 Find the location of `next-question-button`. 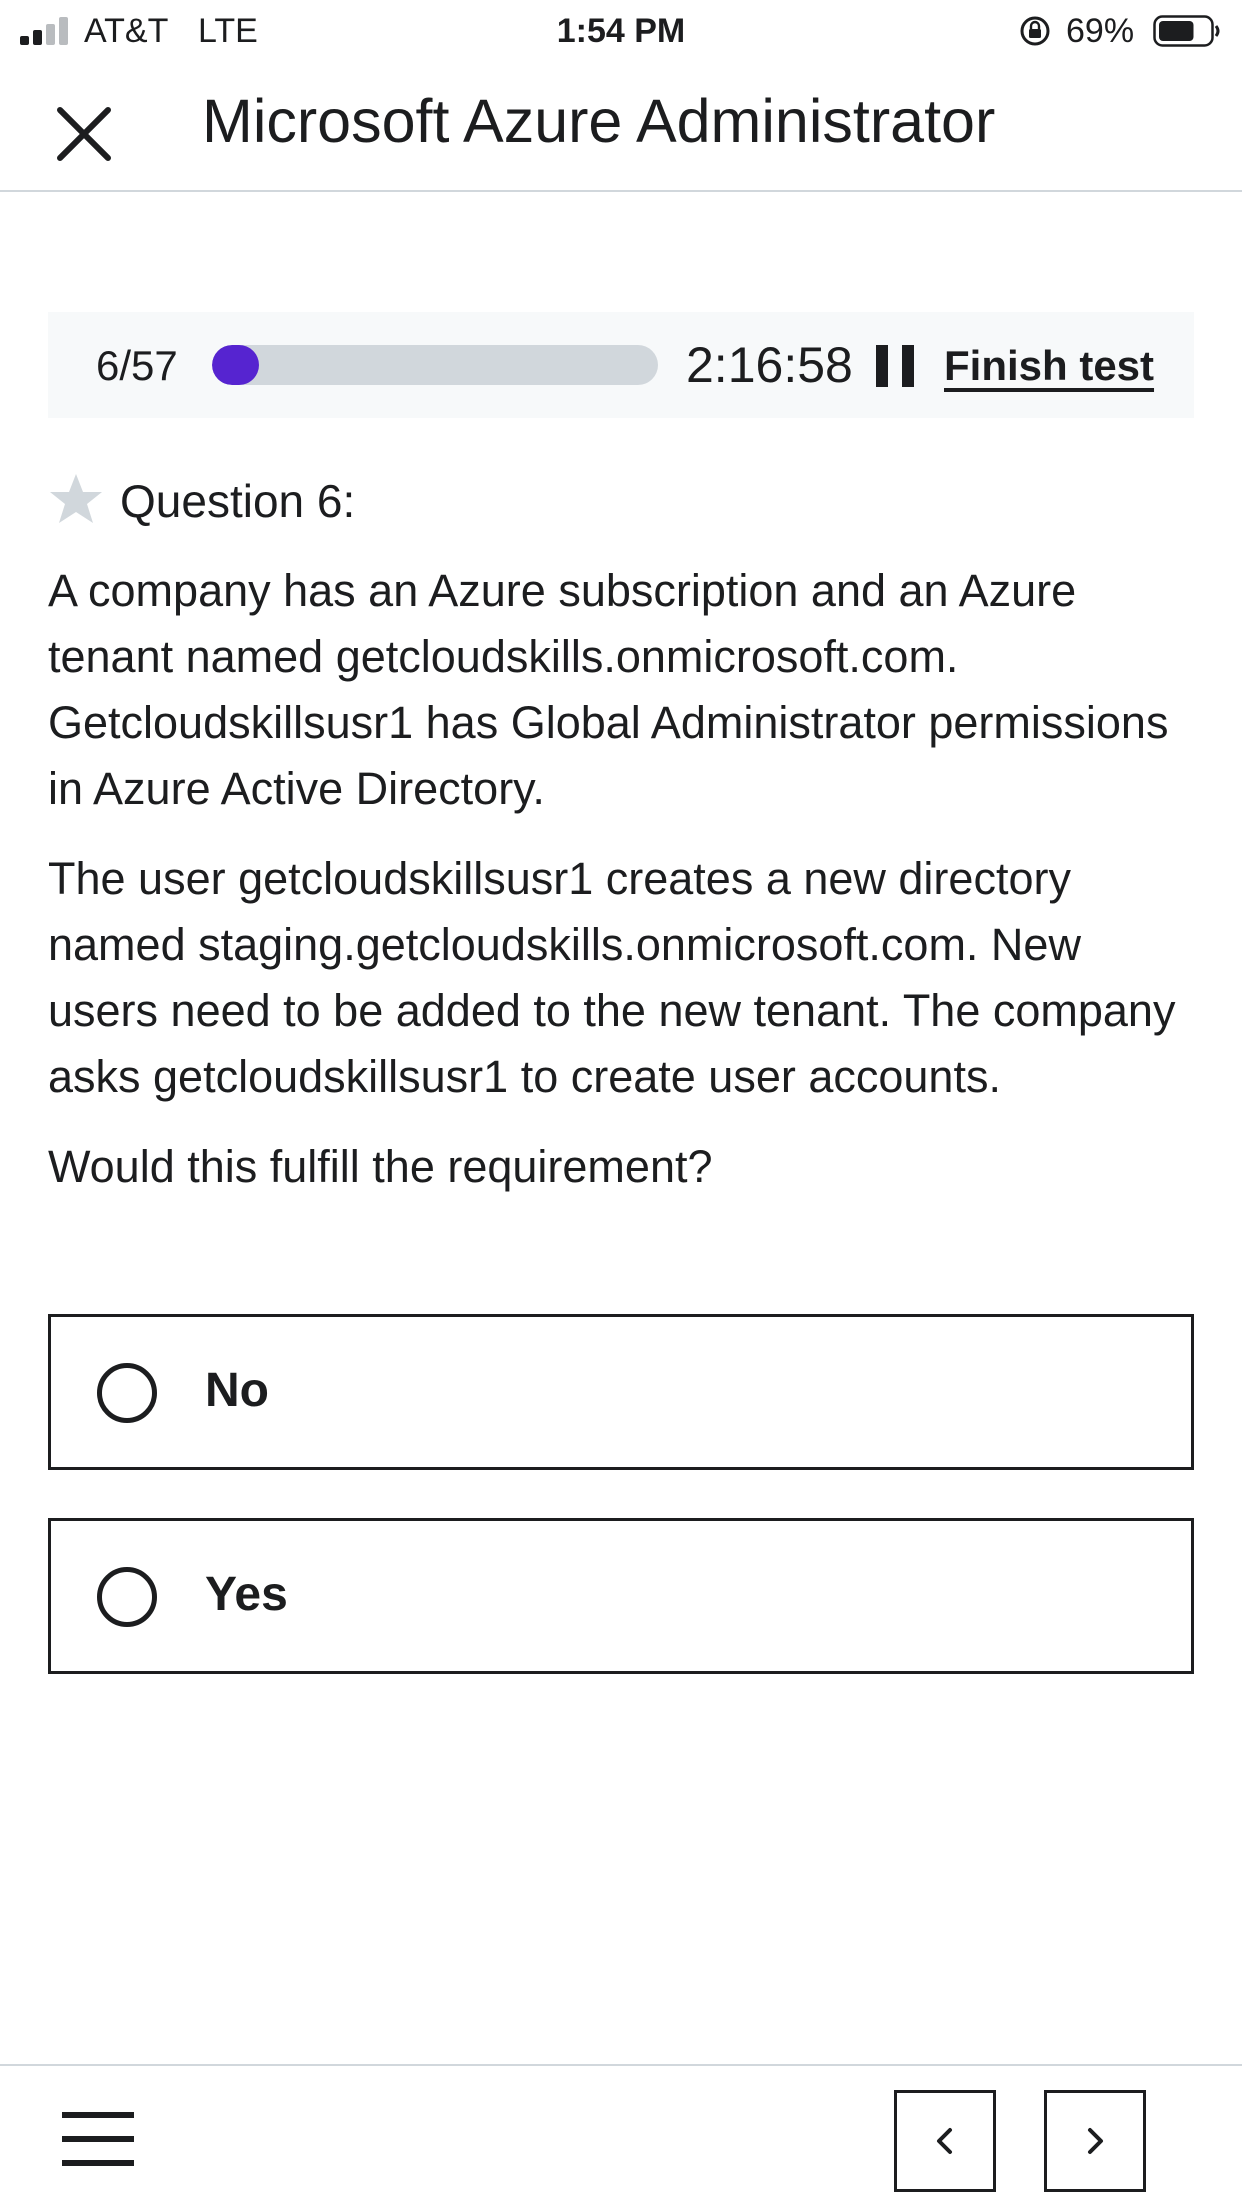

next-question-button is located at coordinates (1095, 2141).